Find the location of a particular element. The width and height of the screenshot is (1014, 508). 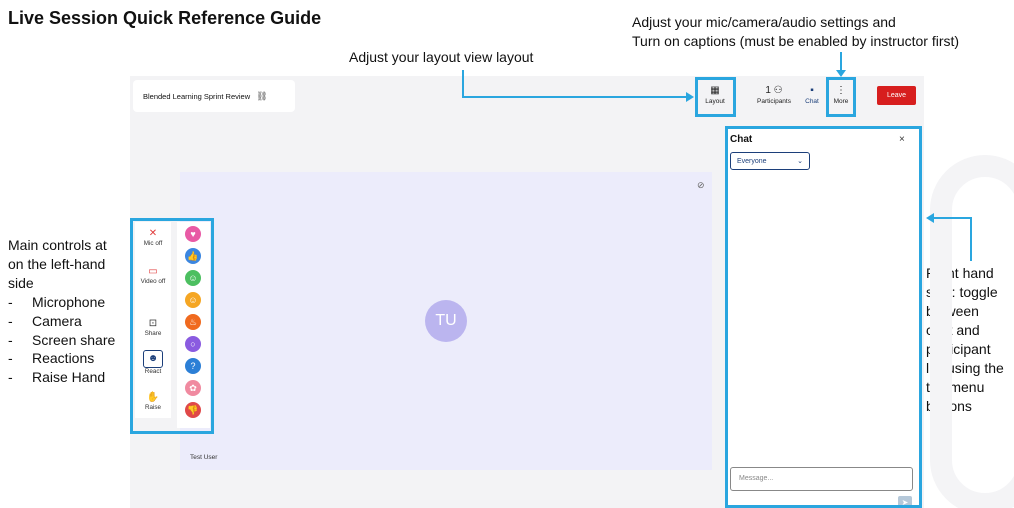

session-title-box: Blended Learning Sprint Review ⛓ is located at coordinates (214, 96).